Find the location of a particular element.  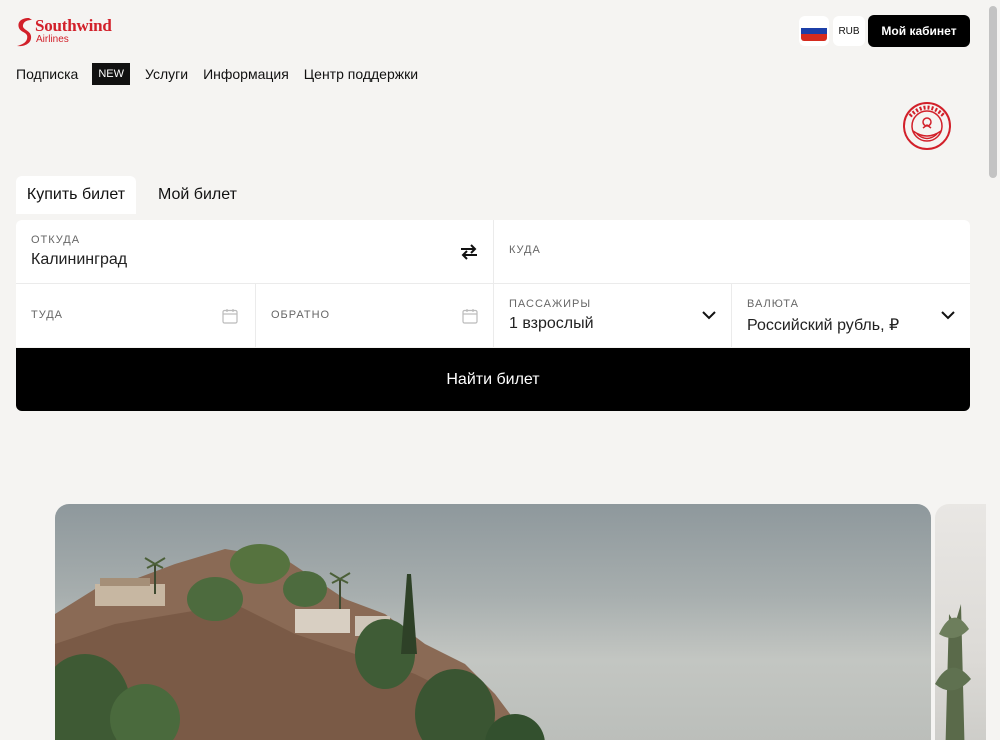

tab-my-ticket: Мой билет is located at coordinates (197, 195).